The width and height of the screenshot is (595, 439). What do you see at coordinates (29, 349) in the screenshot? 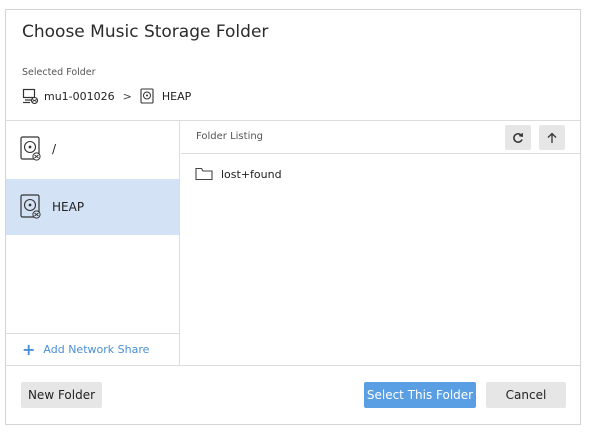
I see `plus-icon: +` at bounding box center [29, 349].